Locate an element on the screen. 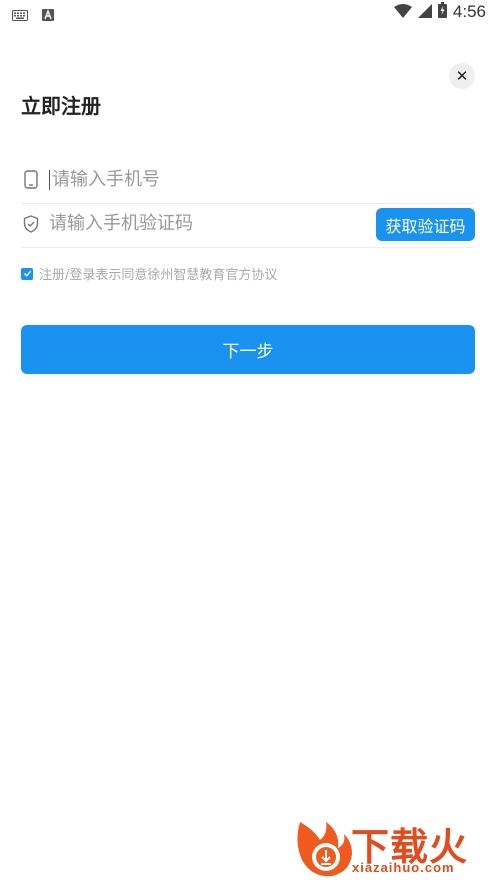 This screenshot has height=880, width=496. a-icon is located at coordinates (48, 15).